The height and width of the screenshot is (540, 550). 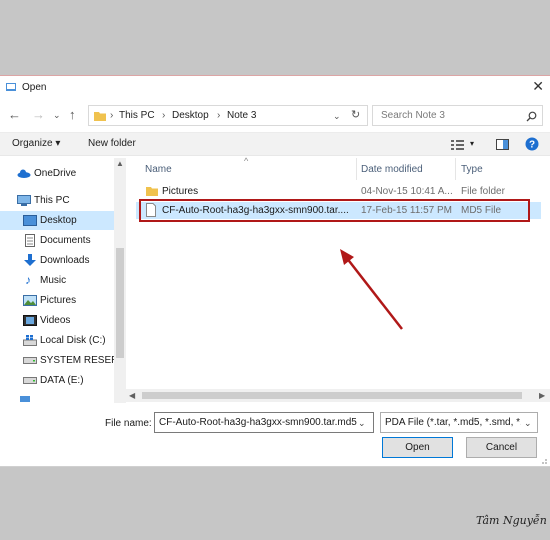 I want to click on breadcrumb-desktop: Desktop, so click(x=190, y=115).